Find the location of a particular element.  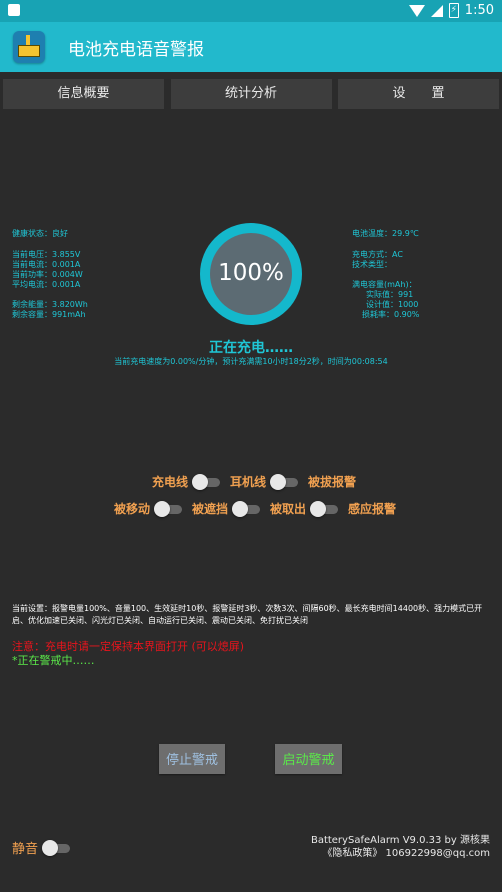

tab-statistics: 统计分析 is located at coordinates (251, 94).